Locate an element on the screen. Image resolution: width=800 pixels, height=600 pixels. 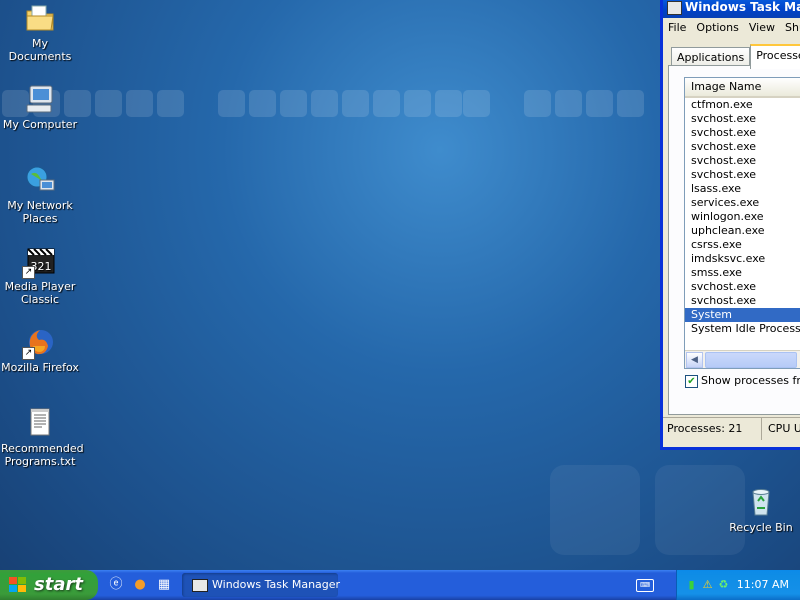
recycle-bin-icon is located at coordinates (761, 502).